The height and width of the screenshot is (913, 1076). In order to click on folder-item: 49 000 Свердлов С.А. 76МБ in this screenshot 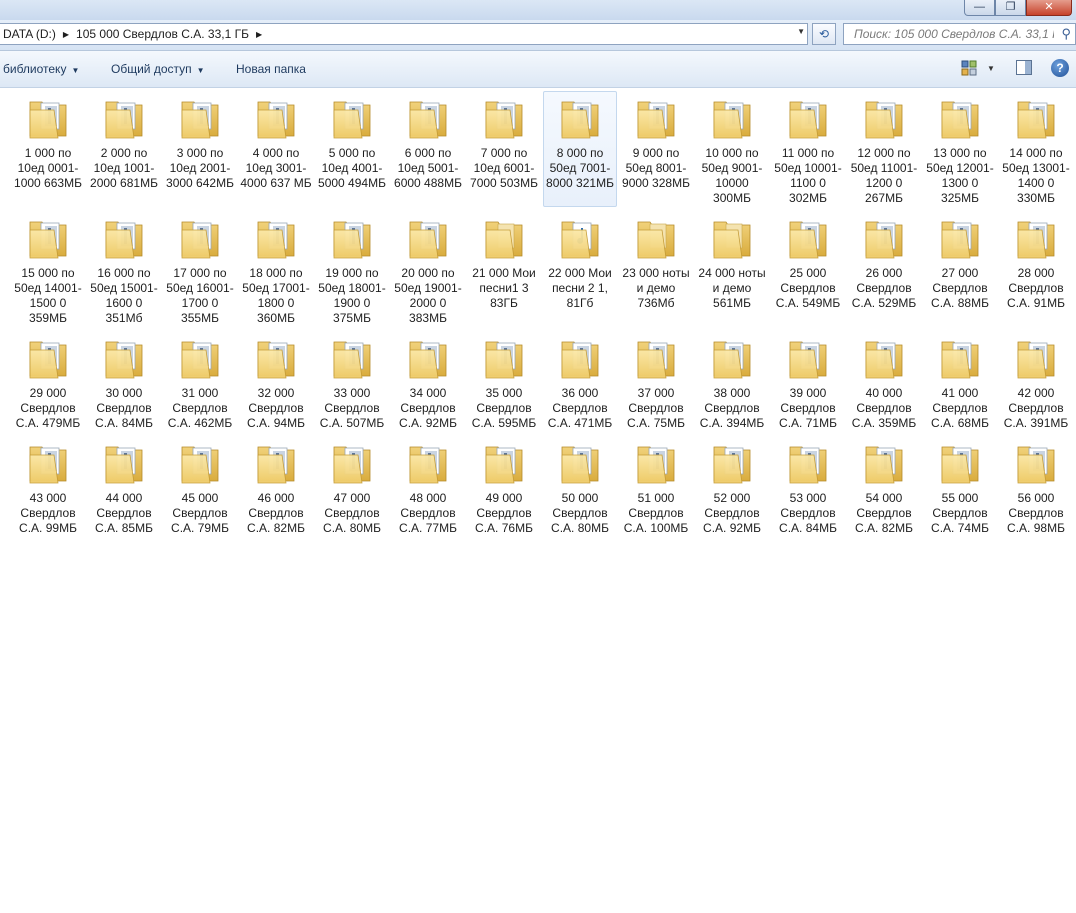, I will do `click(504, 486)`.